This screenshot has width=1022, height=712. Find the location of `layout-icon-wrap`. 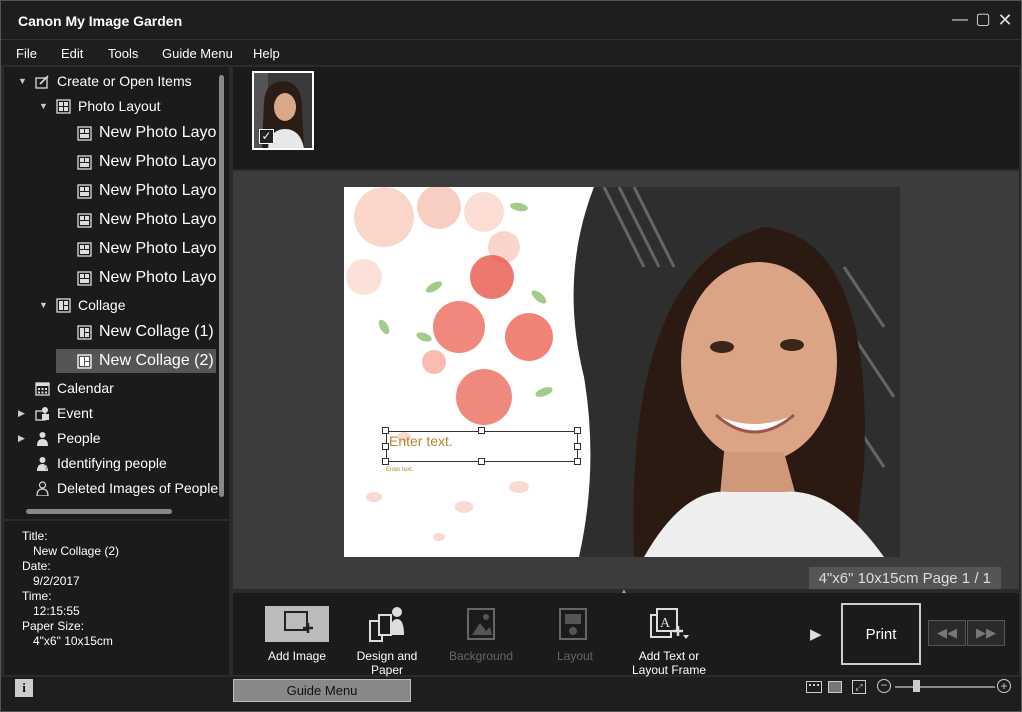

layout-icon-wrap is located at coordinates (575, 624).